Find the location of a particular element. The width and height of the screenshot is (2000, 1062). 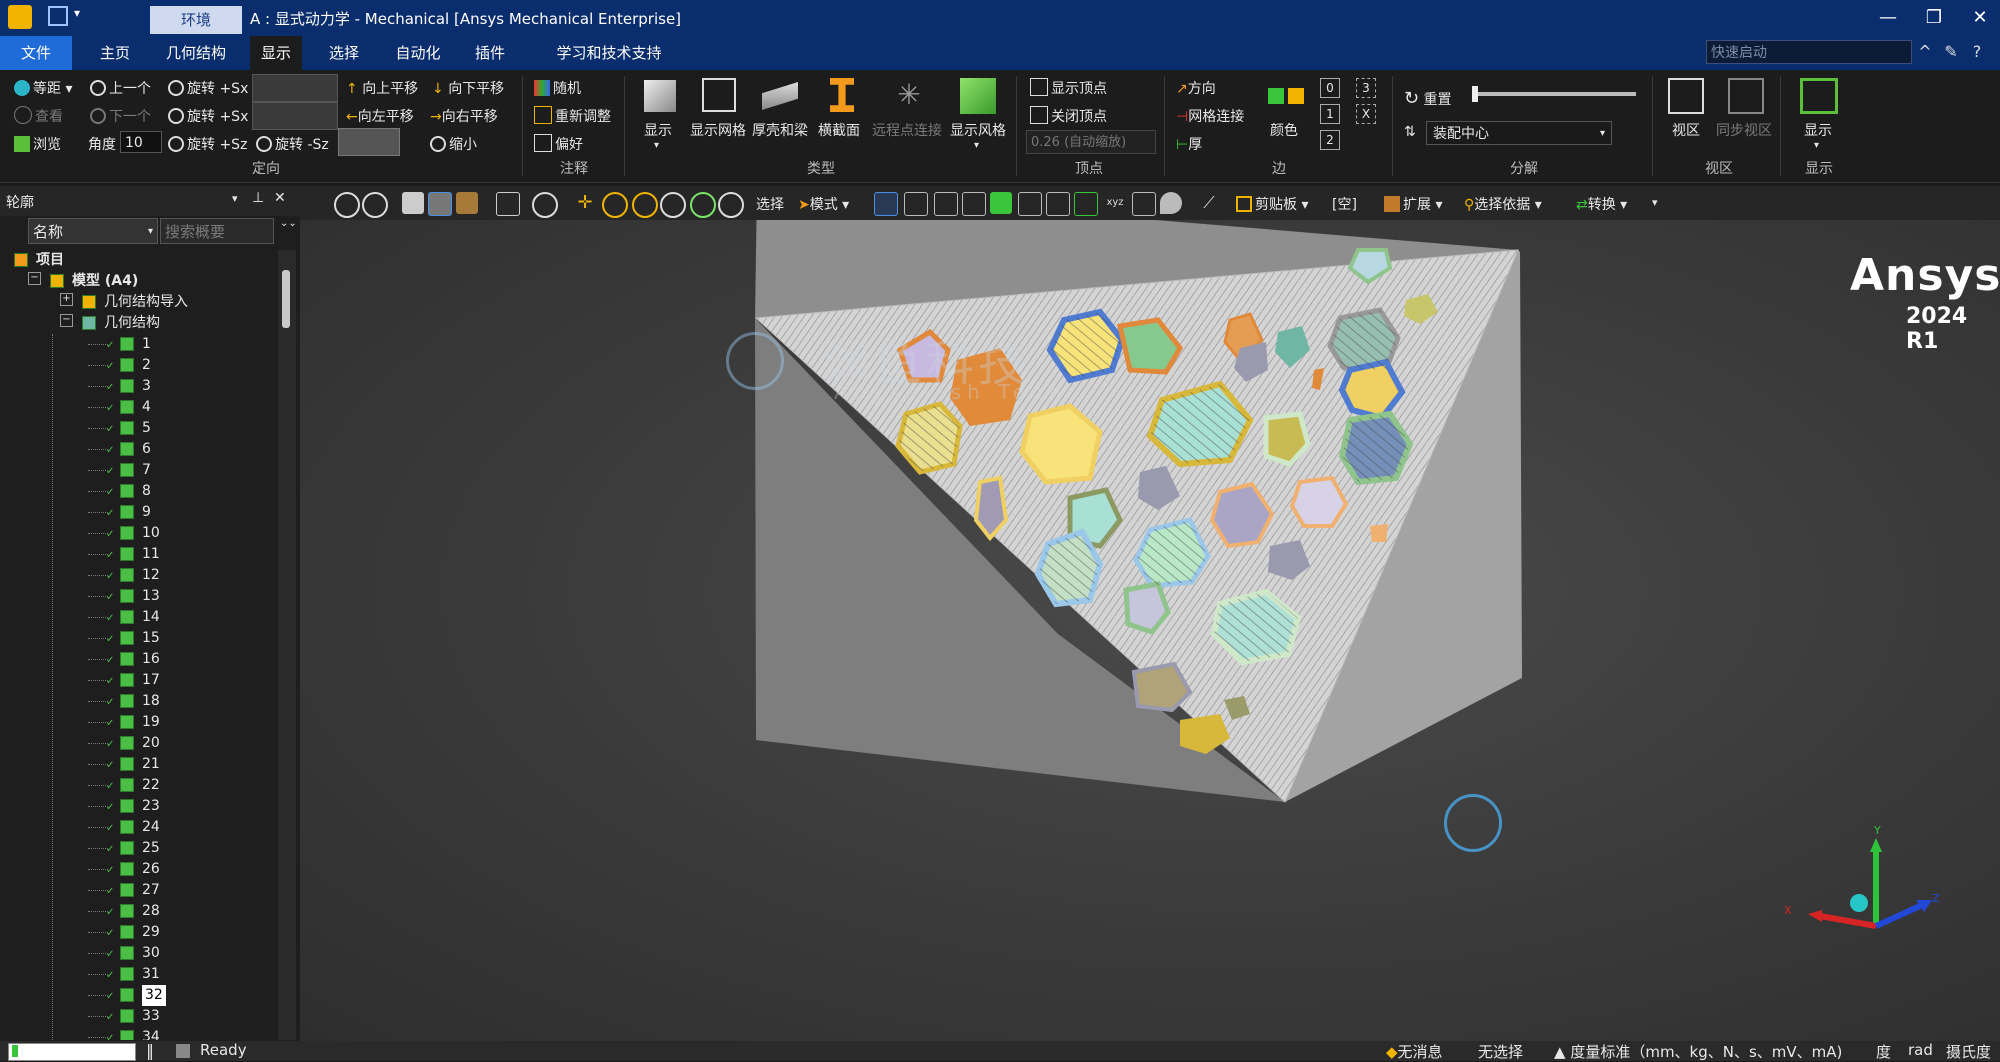

units-indicator: ▲ 度量标准（mm、kg、N、s、mV、mA) is located at coordinates (1698, 1051).